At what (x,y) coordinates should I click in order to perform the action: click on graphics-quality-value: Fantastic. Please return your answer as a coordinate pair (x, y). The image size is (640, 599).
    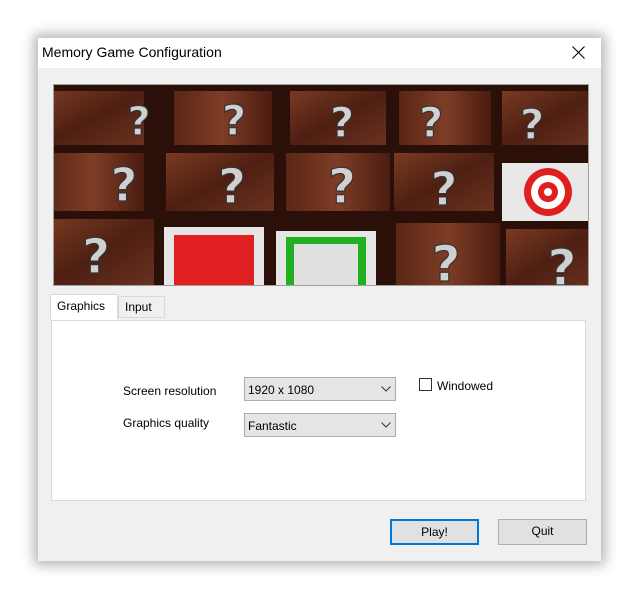
    Looking at the image, I should click on (272, 426).